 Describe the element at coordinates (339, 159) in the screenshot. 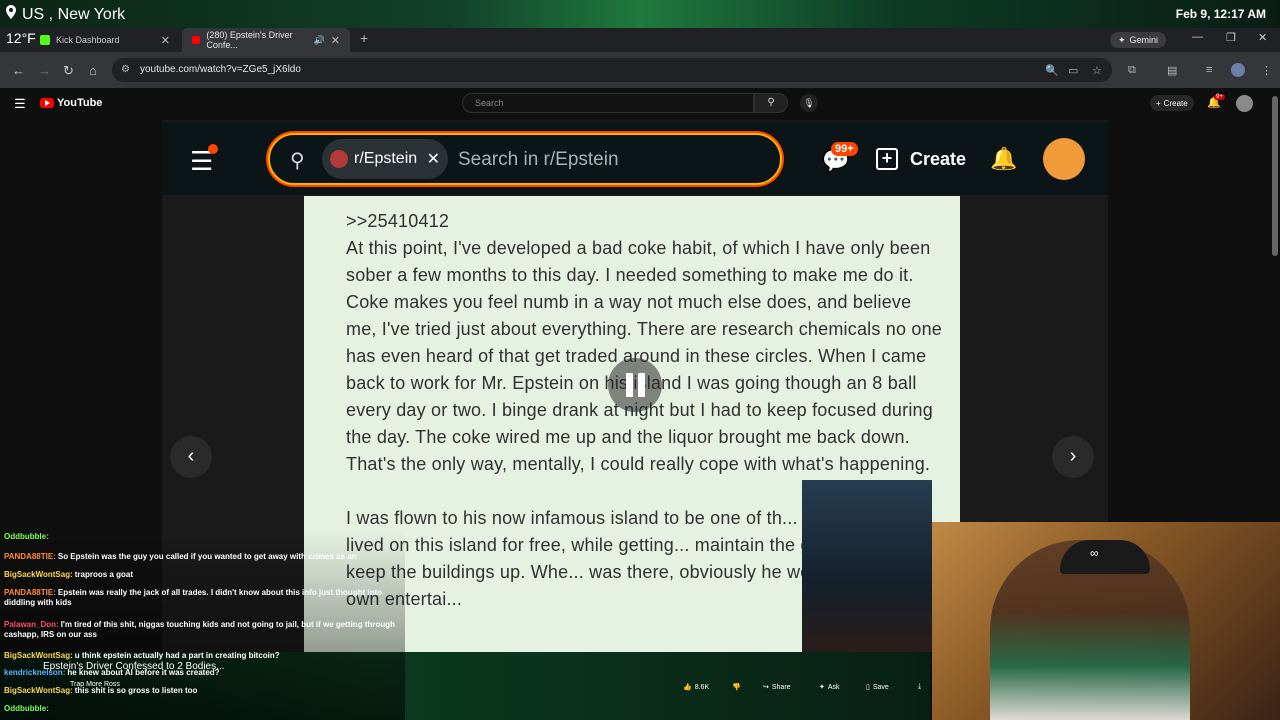

I see `community-avatar` at that location.